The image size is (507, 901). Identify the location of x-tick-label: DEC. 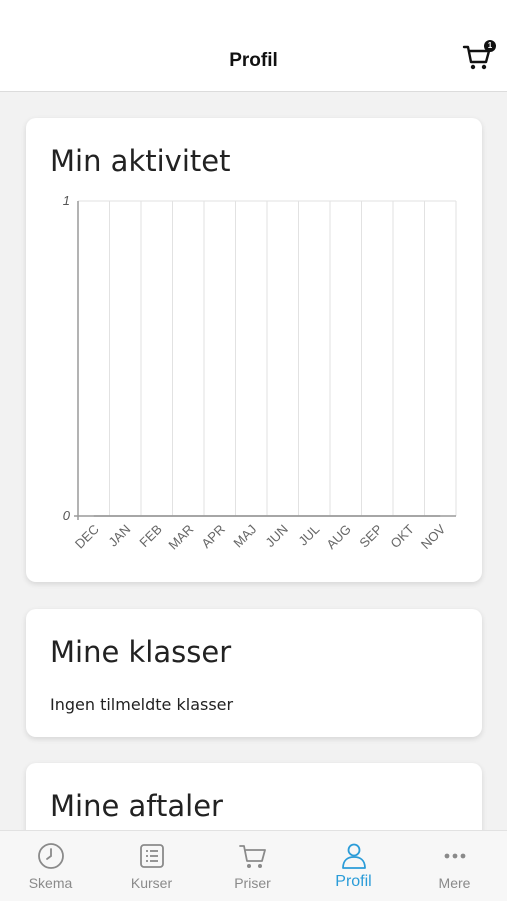
(87, 537).